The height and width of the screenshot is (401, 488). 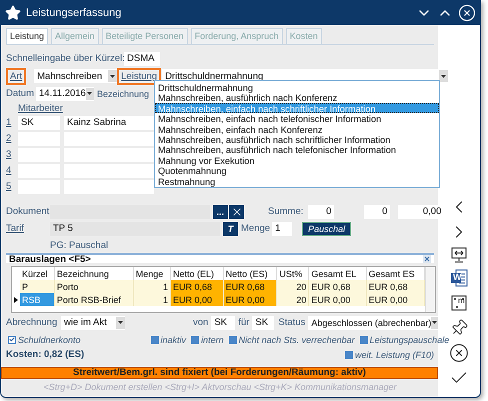 I want to click on checkbox-label: Leistungspauschale, so click(x=410, y=339).